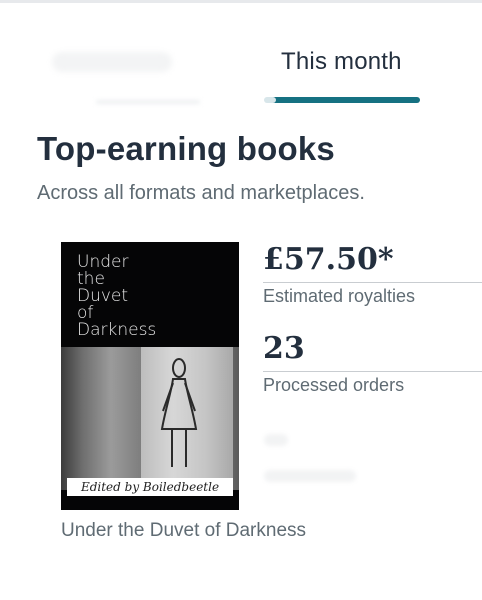 Image resolution: width=482 pixels, height=600 pixels. Describe the element at coordinates (334, 385) in the screenshot. I see `orders-label: Processed orders` at that location.